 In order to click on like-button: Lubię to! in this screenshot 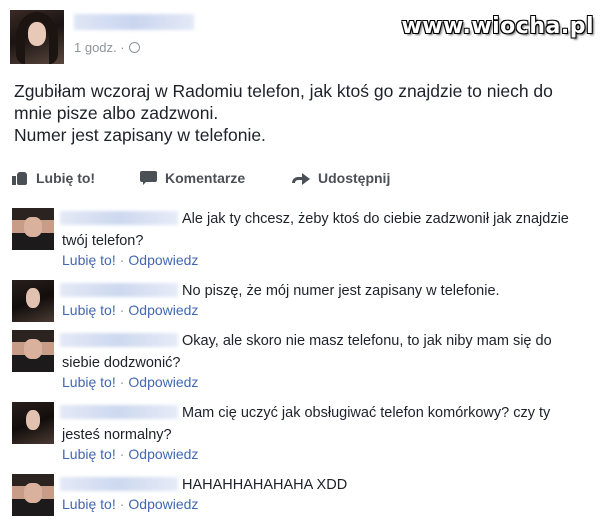, I will do `click(53, 178)`.